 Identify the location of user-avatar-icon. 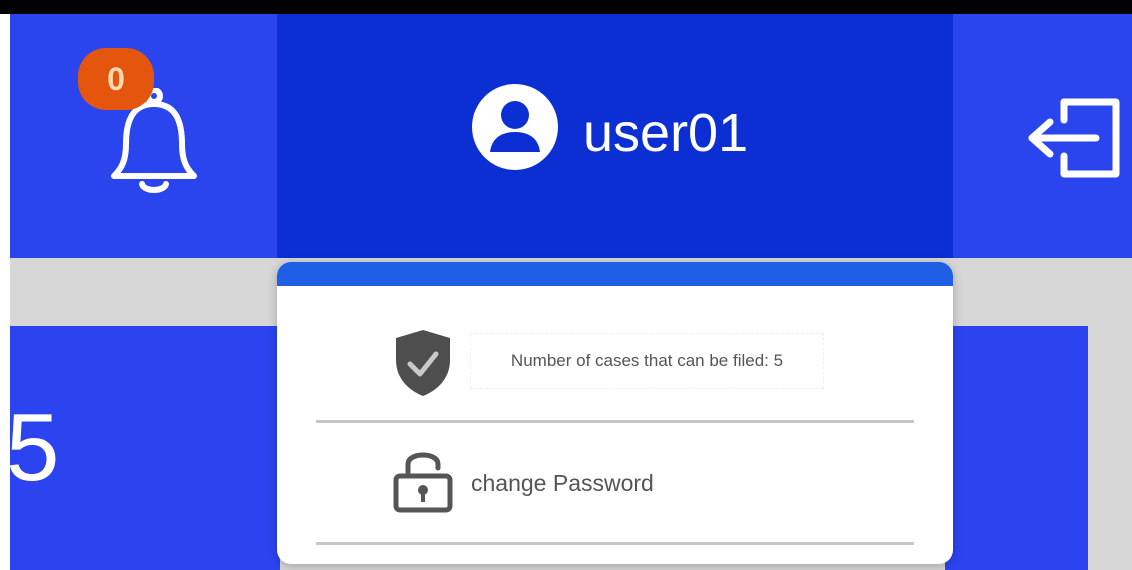
(515, 127).